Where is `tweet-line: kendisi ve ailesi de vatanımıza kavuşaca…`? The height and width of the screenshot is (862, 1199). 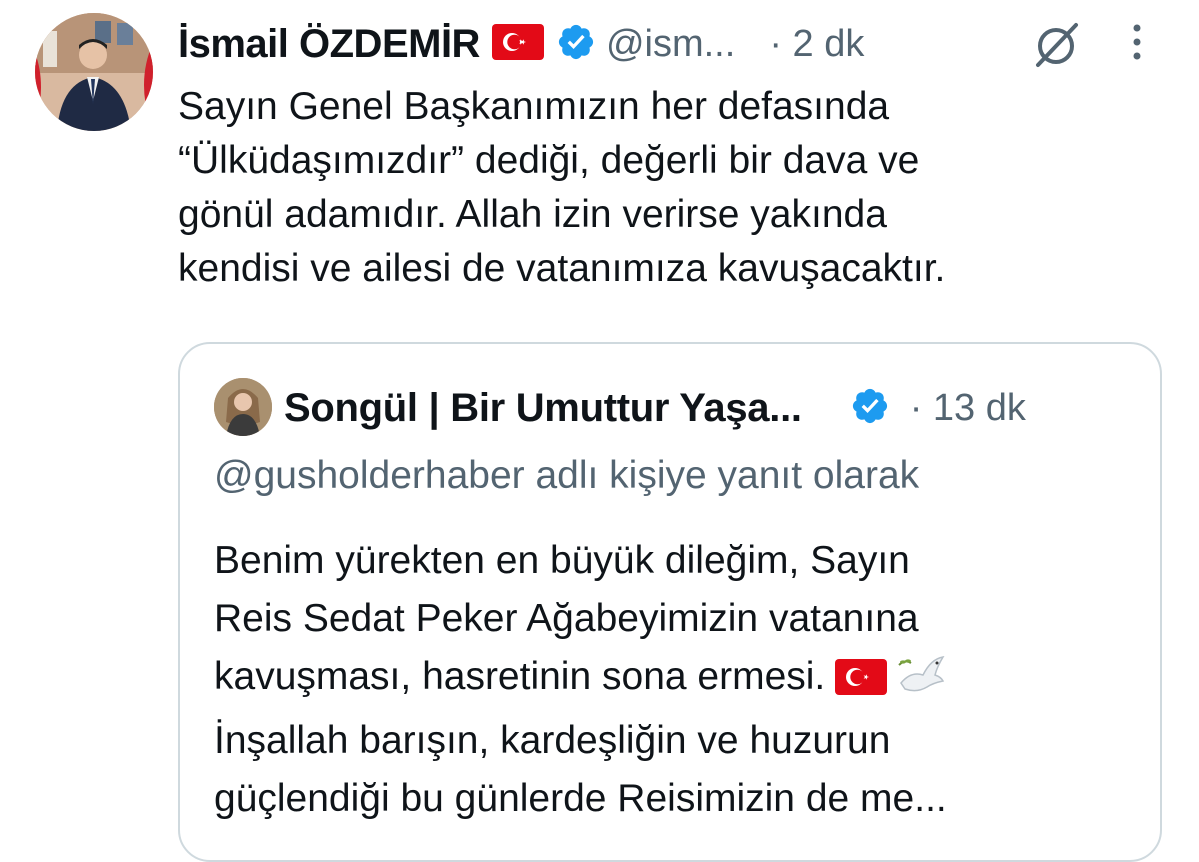
tweet-line: kendisi ve ailesi de vatanımıza kavuşaca… is located at coordinates (562, 268).